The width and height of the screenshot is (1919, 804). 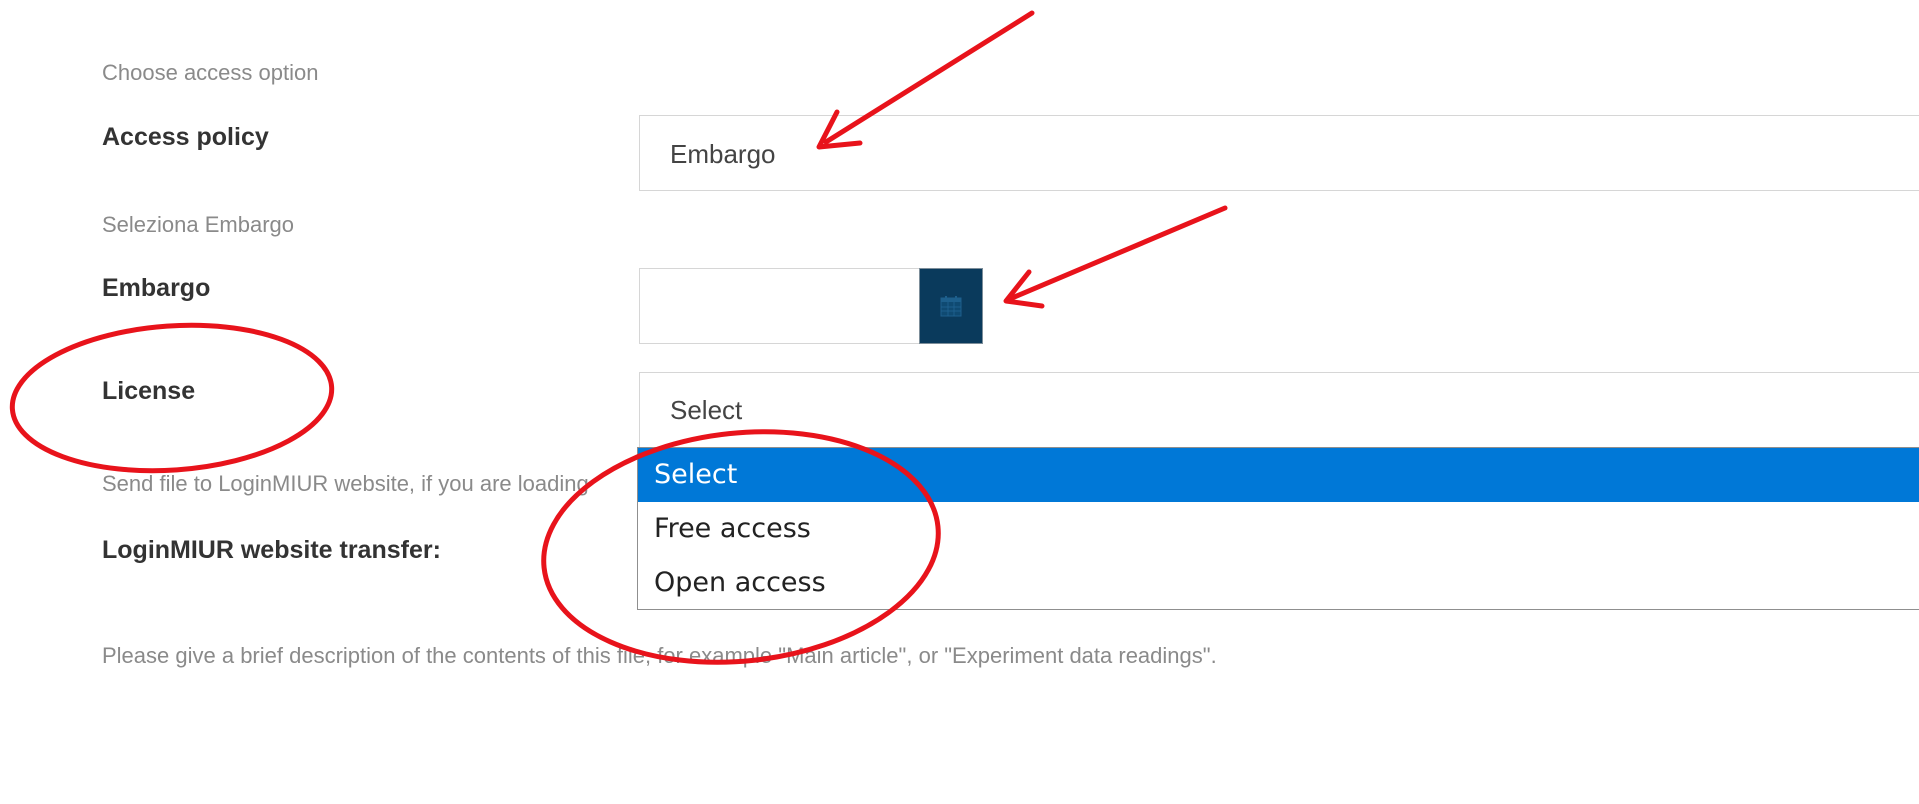 What do you see at coordinates (1279, 153) in the screenshot?
I see `access-policy-select: Embargo` at bounding box center [1279, 153].